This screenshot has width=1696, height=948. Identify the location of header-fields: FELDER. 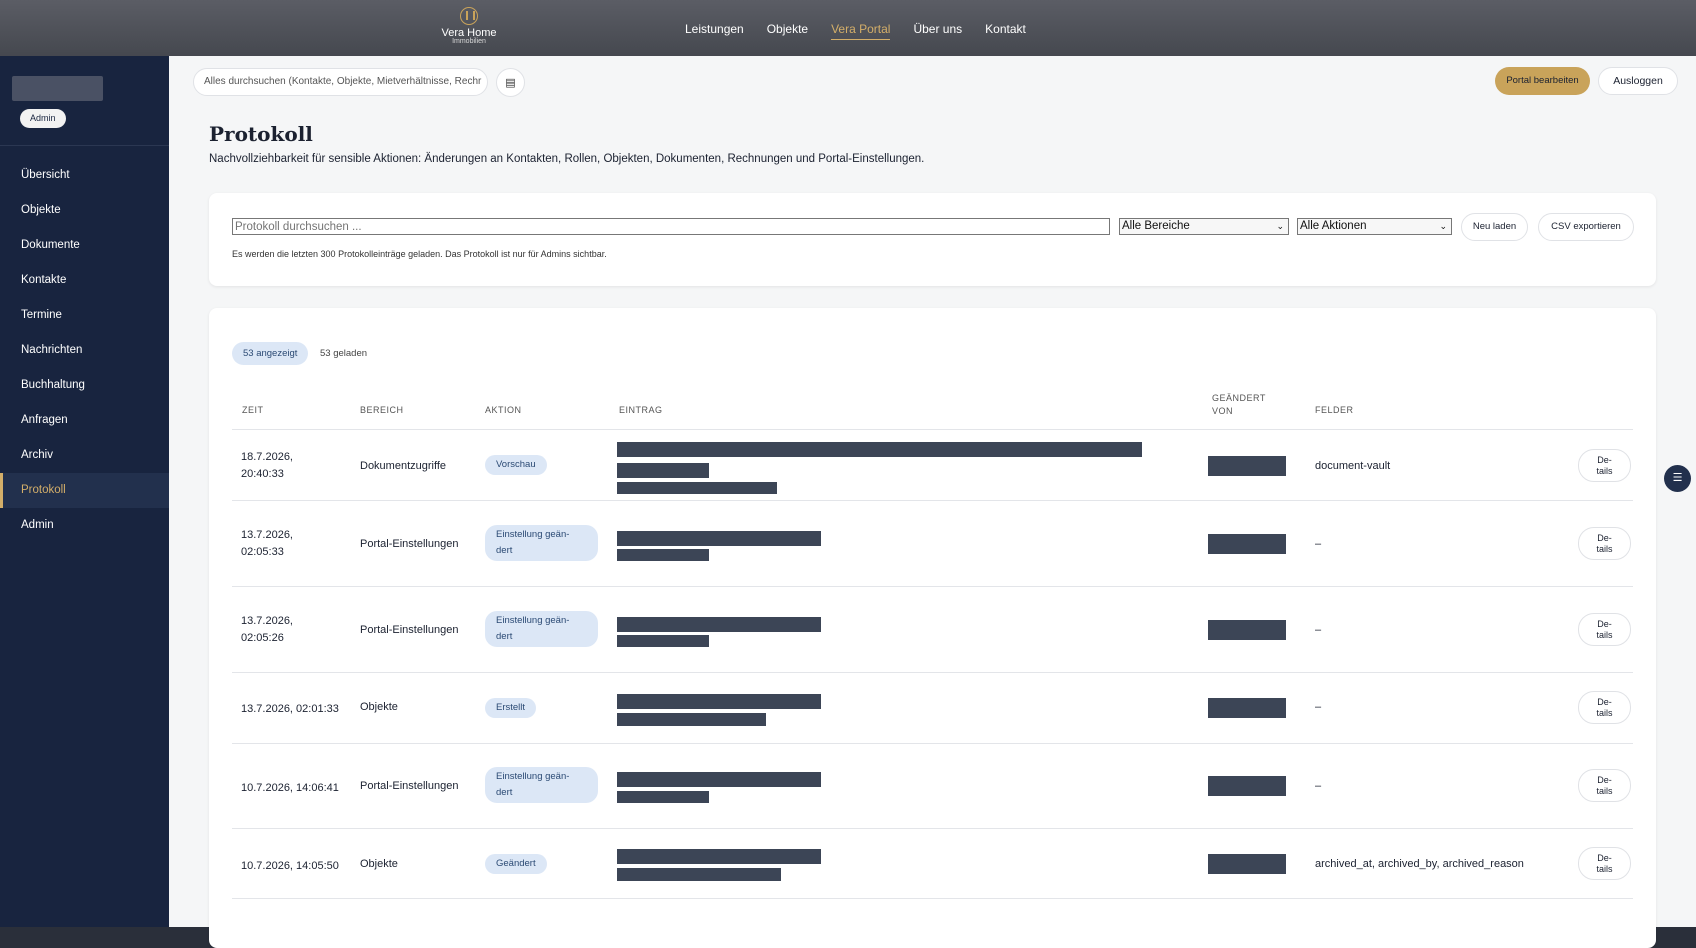
(1334, 410).